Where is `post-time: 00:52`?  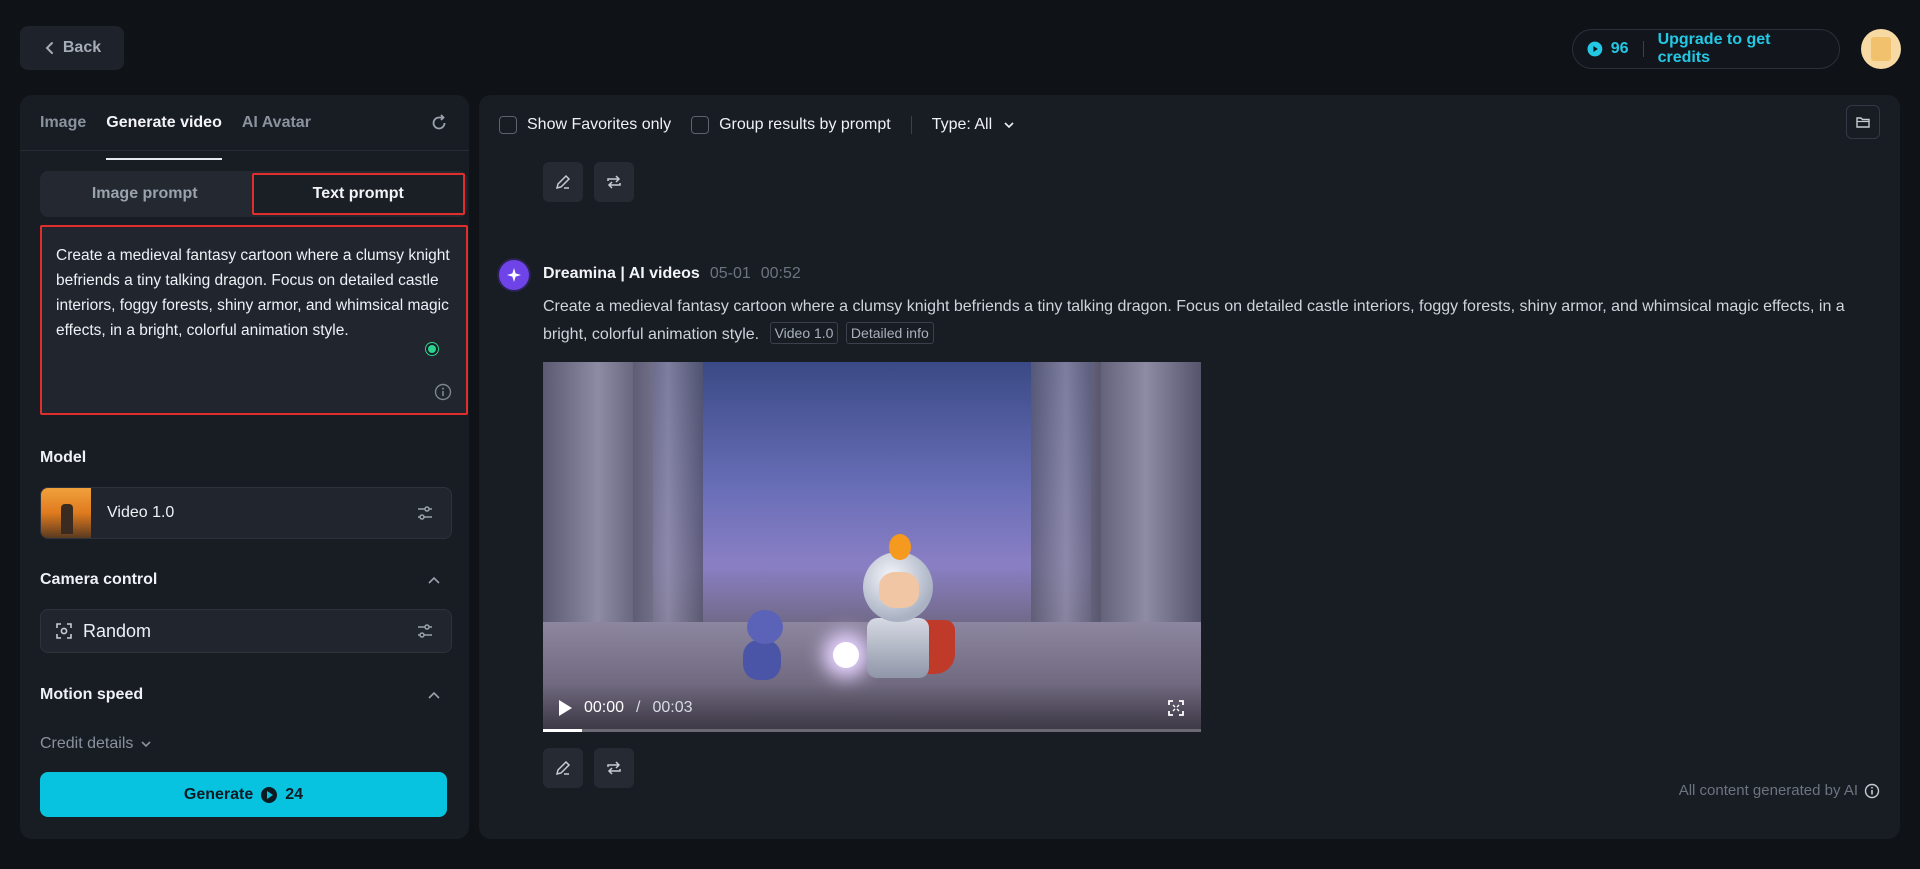
post-time: 00:52 is located at coordinates (780, 273).